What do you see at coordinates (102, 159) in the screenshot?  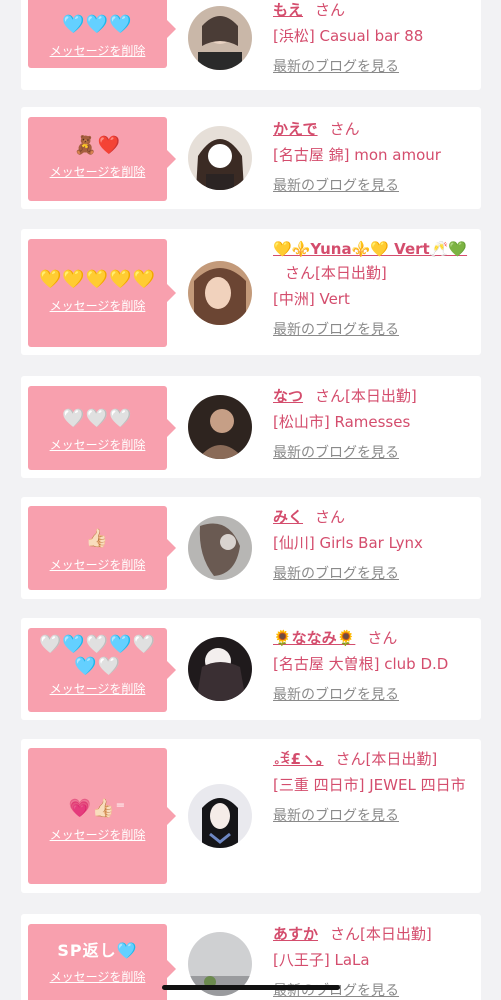 I see `message-box: 🧸❤️ メッセージを削除` at bounding box center [102, 159].